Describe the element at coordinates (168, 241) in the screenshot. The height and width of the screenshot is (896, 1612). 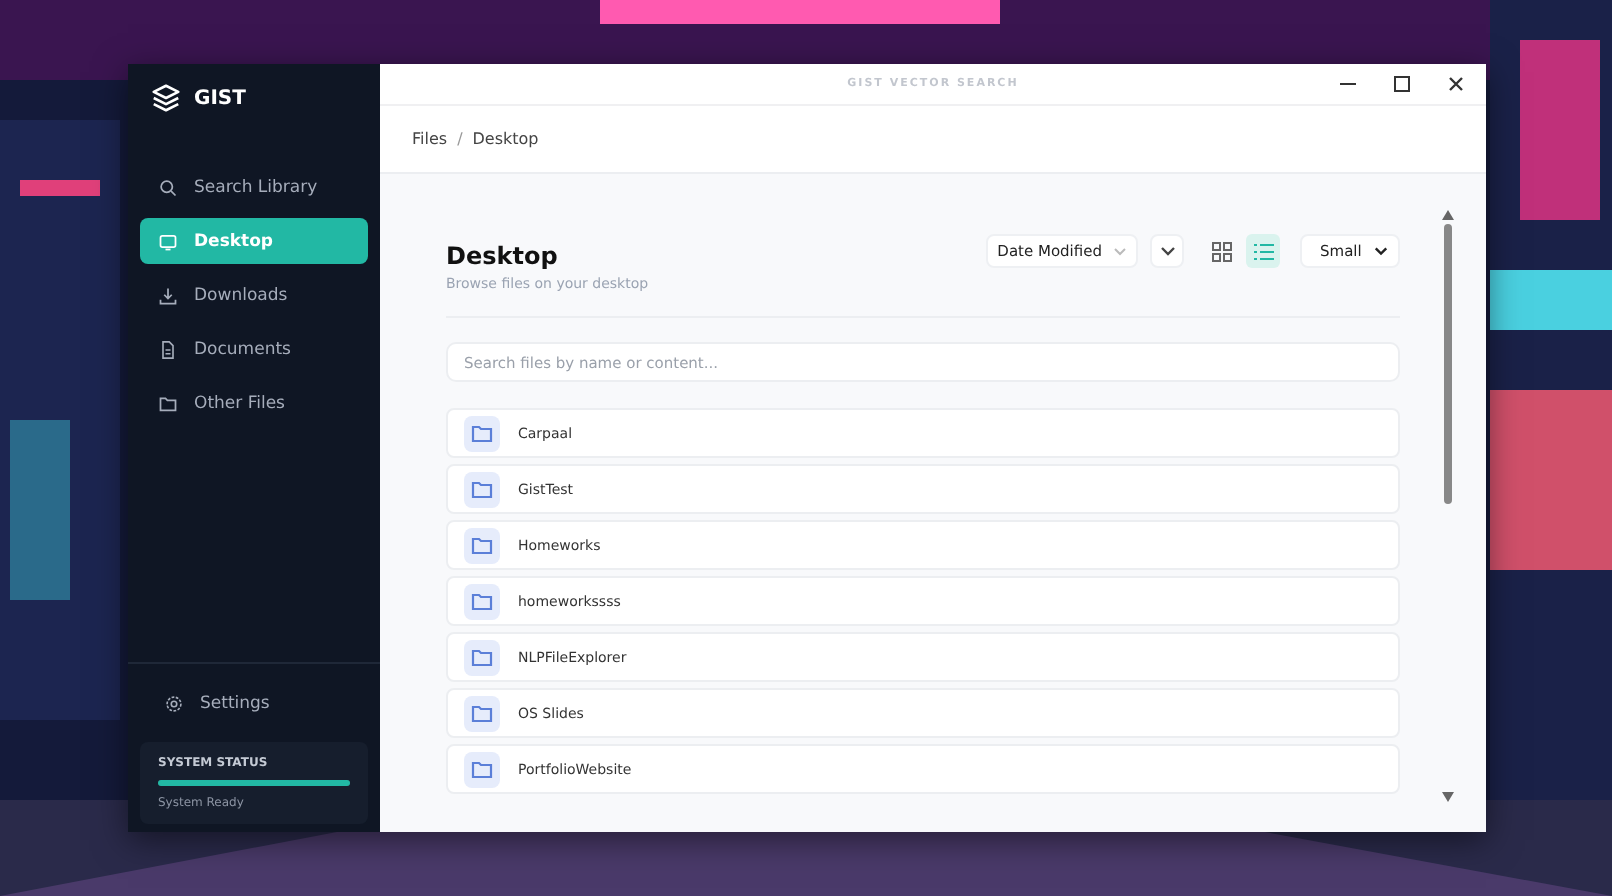
I see `monitor-icon` at that location.